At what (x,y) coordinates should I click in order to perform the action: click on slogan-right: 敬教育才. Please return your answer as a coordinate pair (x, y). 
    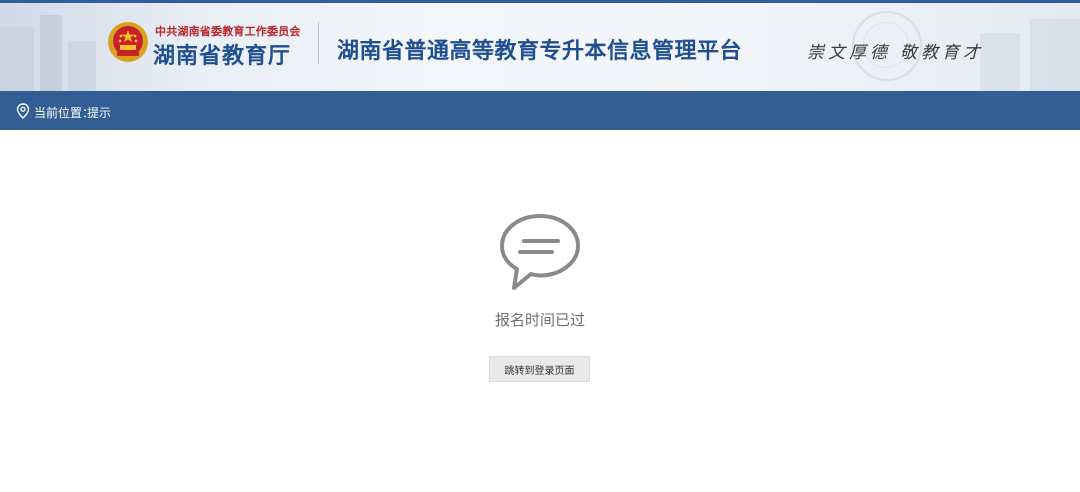
    Looking at the image, I should click on (942, 53).